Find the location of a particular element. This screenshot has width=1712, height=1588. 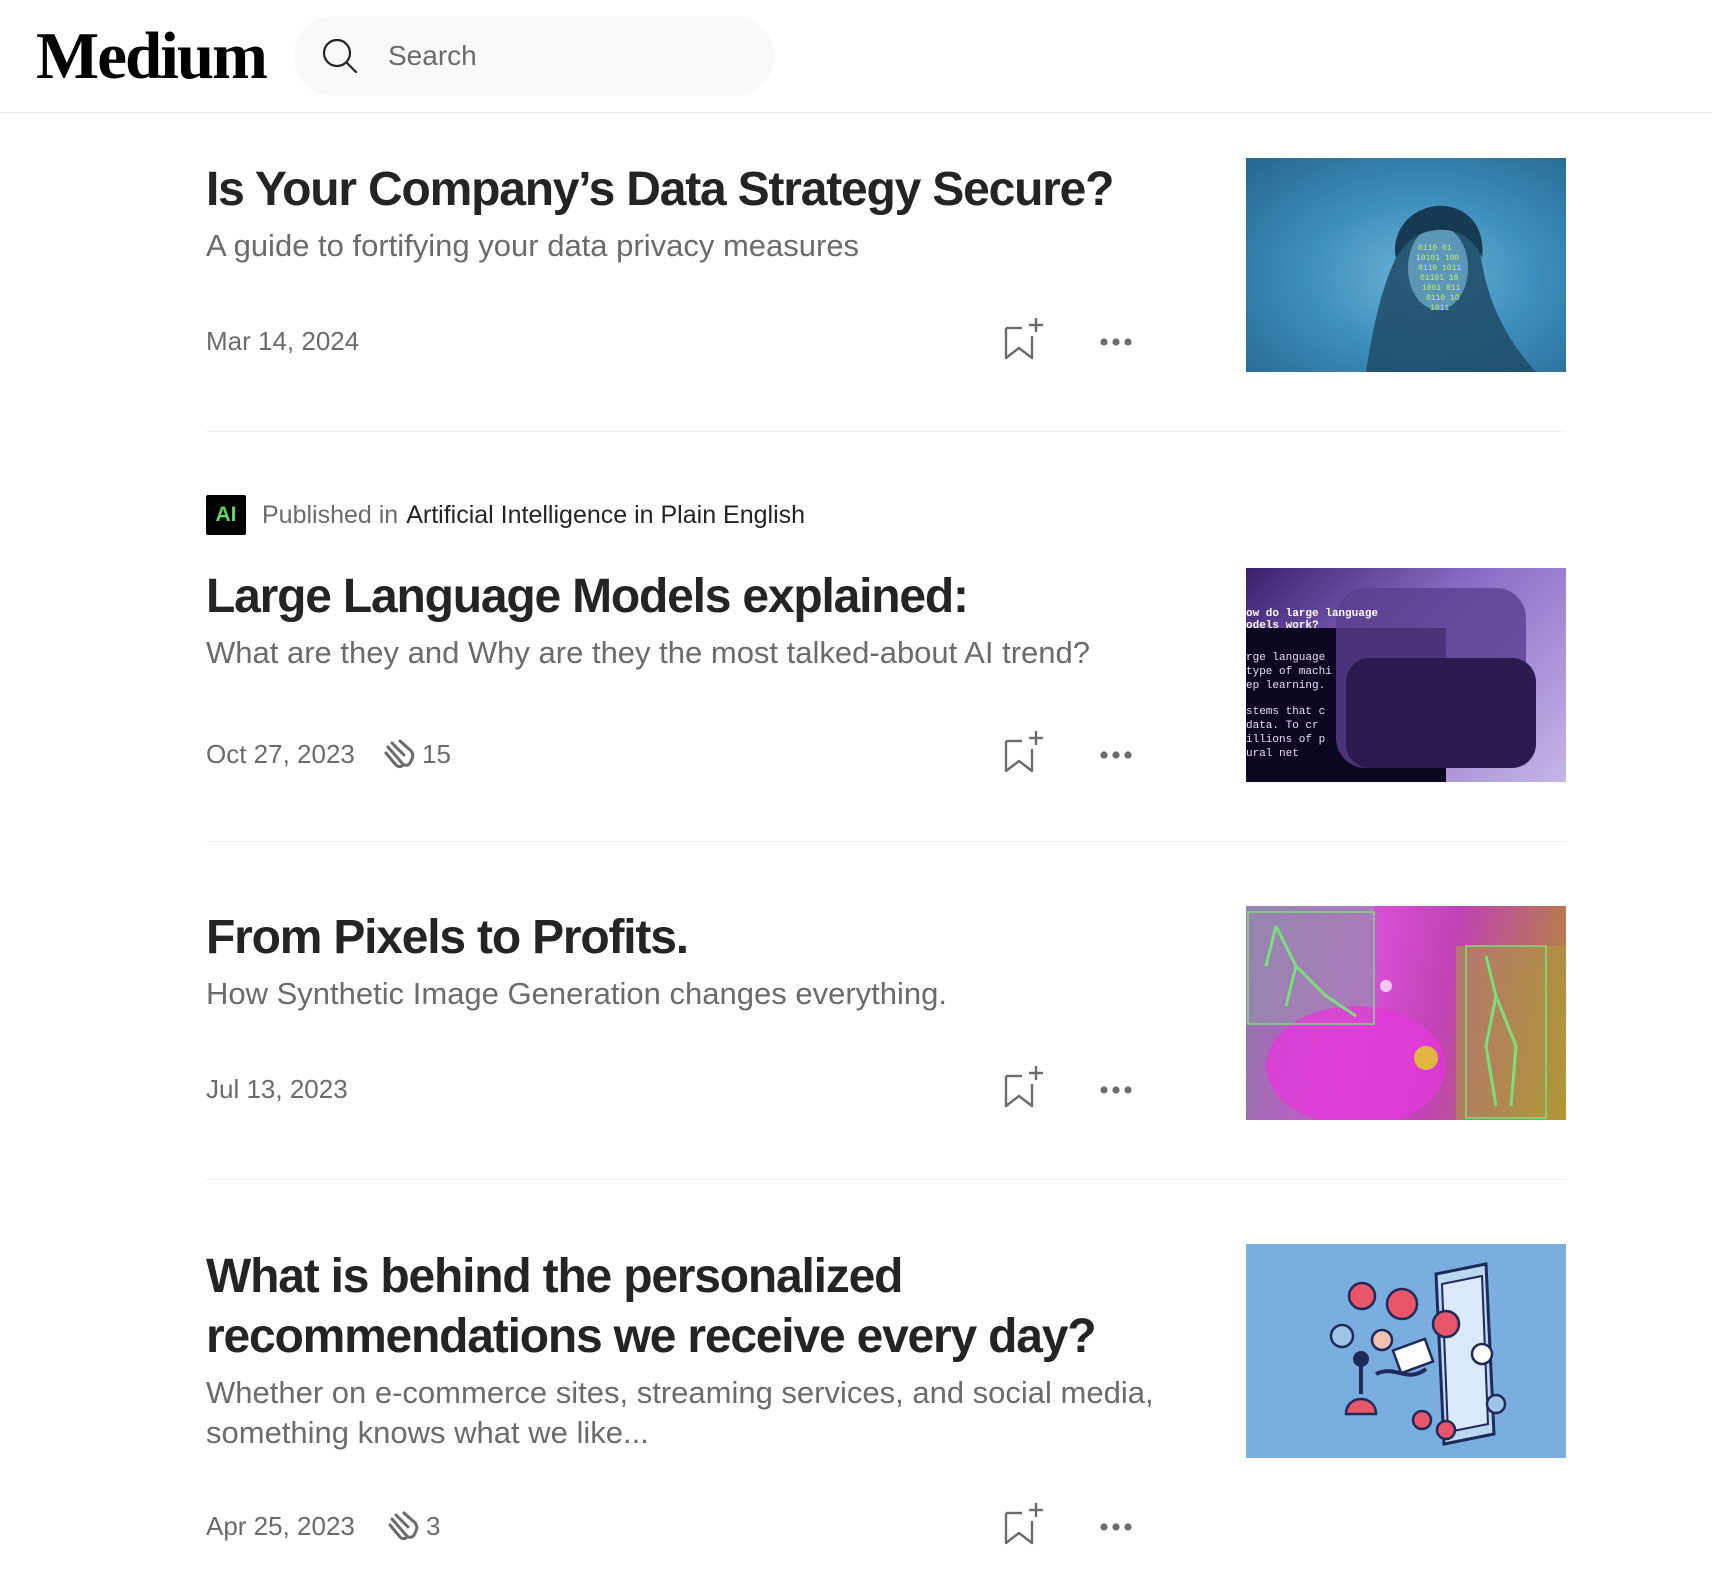

svg-text: type of machi is located at coordinates (1289, 672).